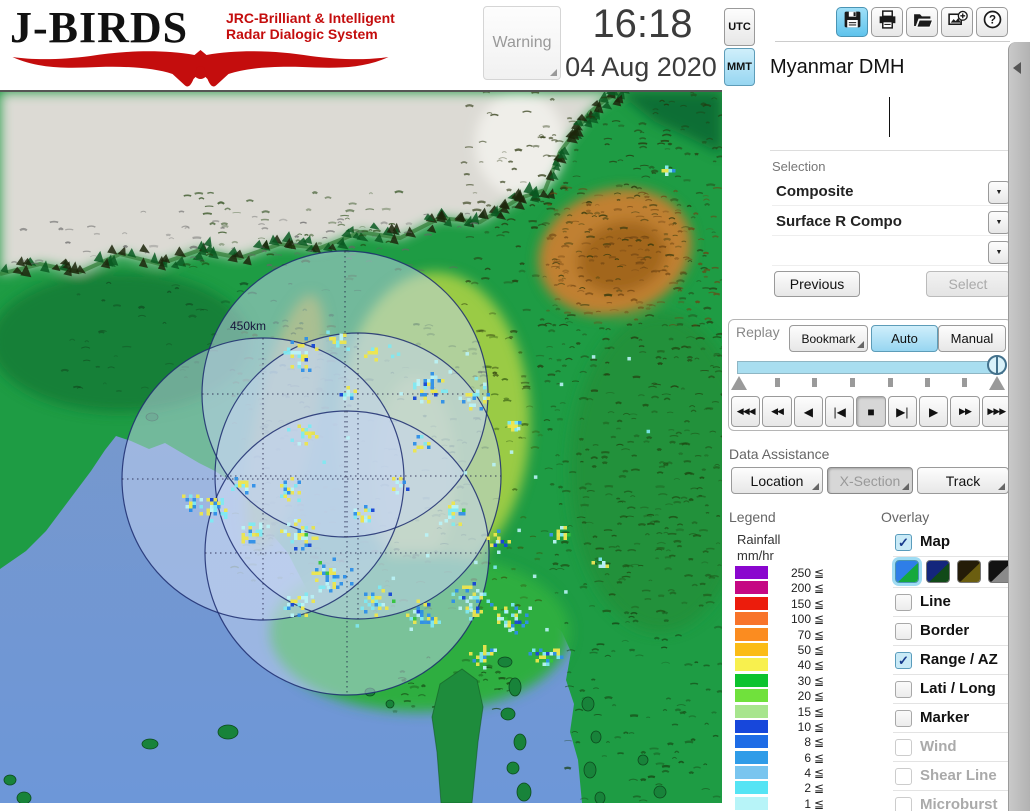  I want to click on overlay-item-border: Border, so click(951, 631).